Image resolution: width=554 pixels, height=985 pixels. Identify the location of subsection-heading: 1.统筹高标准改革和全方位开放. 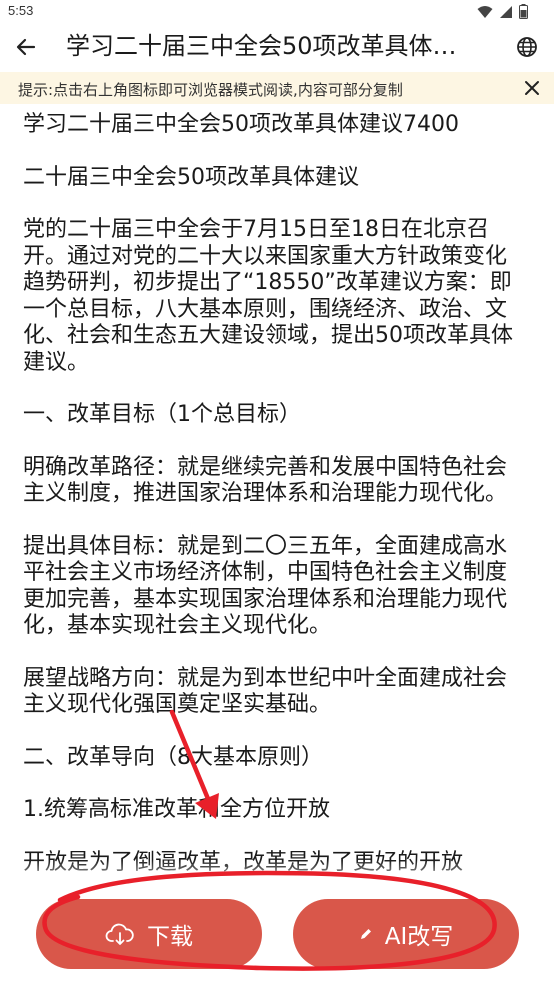
(176, 809).